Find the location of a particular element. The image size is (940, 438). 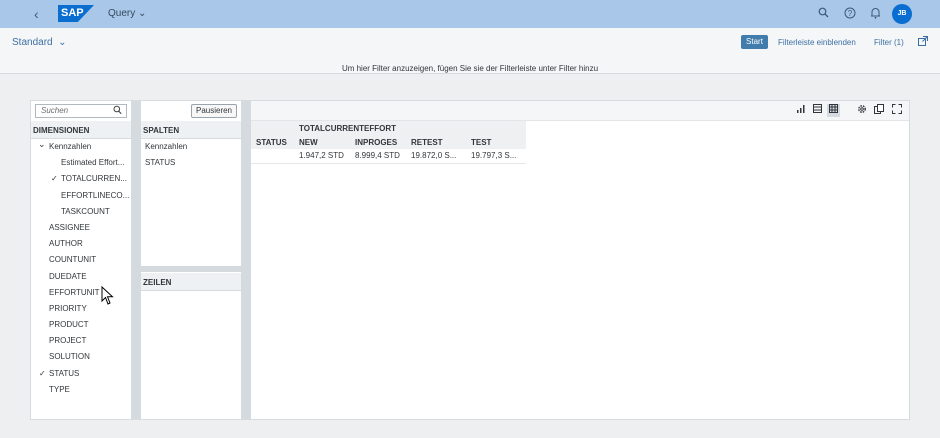

resize-handle-left is located at coordinates (136, 260).